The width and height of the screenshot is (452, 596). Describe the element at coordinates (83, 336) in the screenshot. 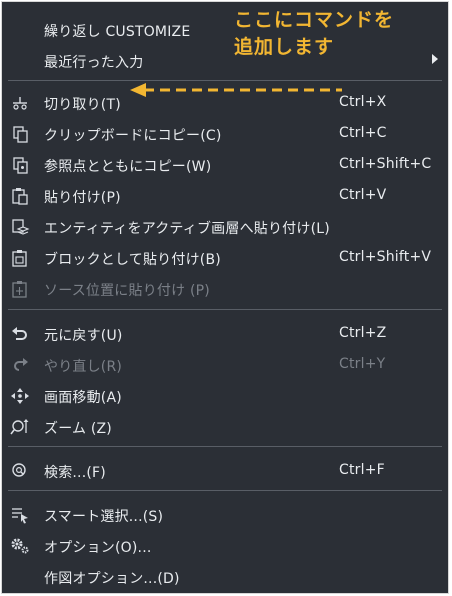

I see `menu-item-label: 元に戻す(U)` at that location.